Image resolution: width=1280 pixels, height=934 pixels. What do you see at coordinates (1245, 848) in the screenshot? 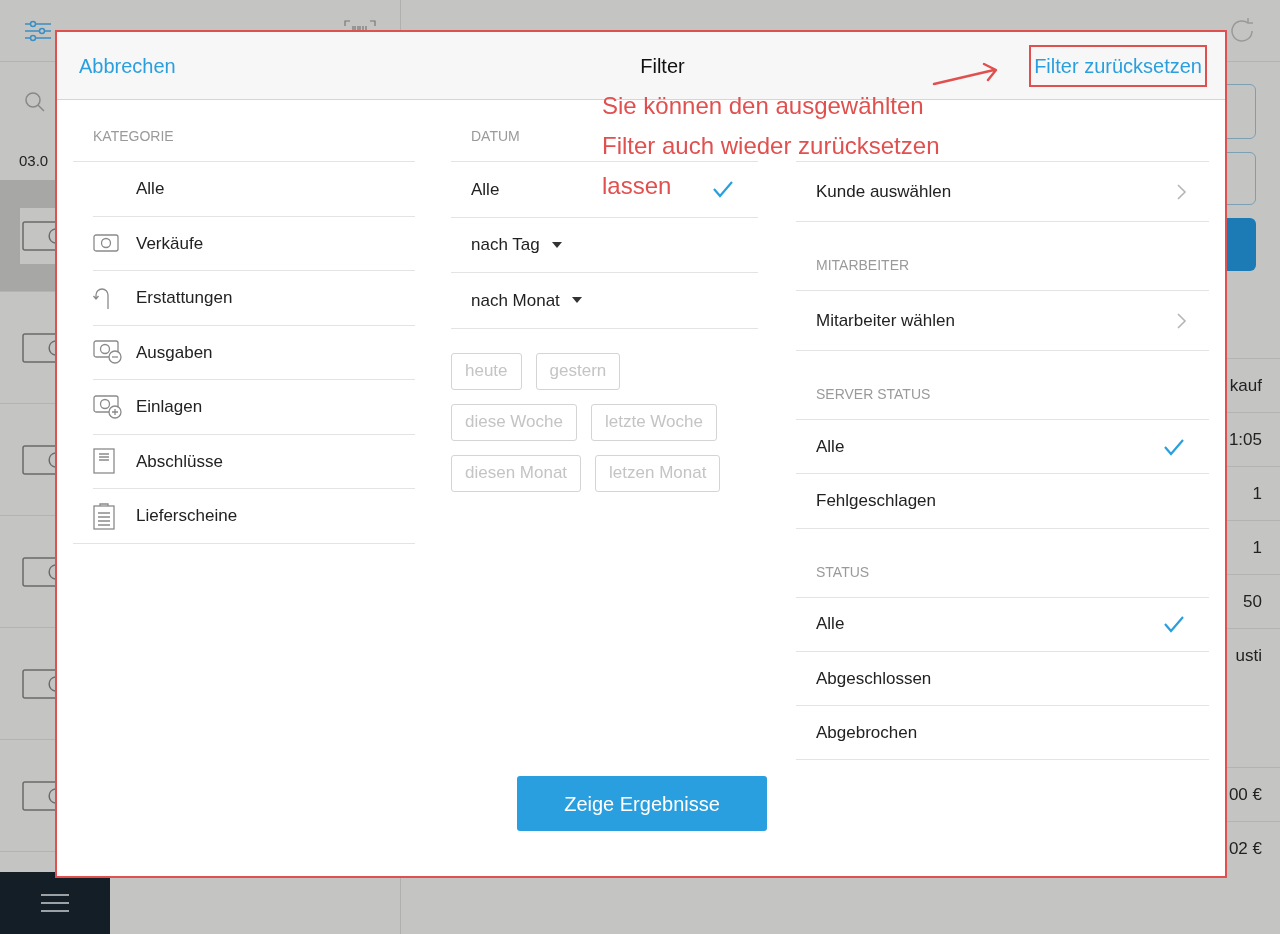
I see `receipt-value: 02 €` at bounding box center [1245, 848].